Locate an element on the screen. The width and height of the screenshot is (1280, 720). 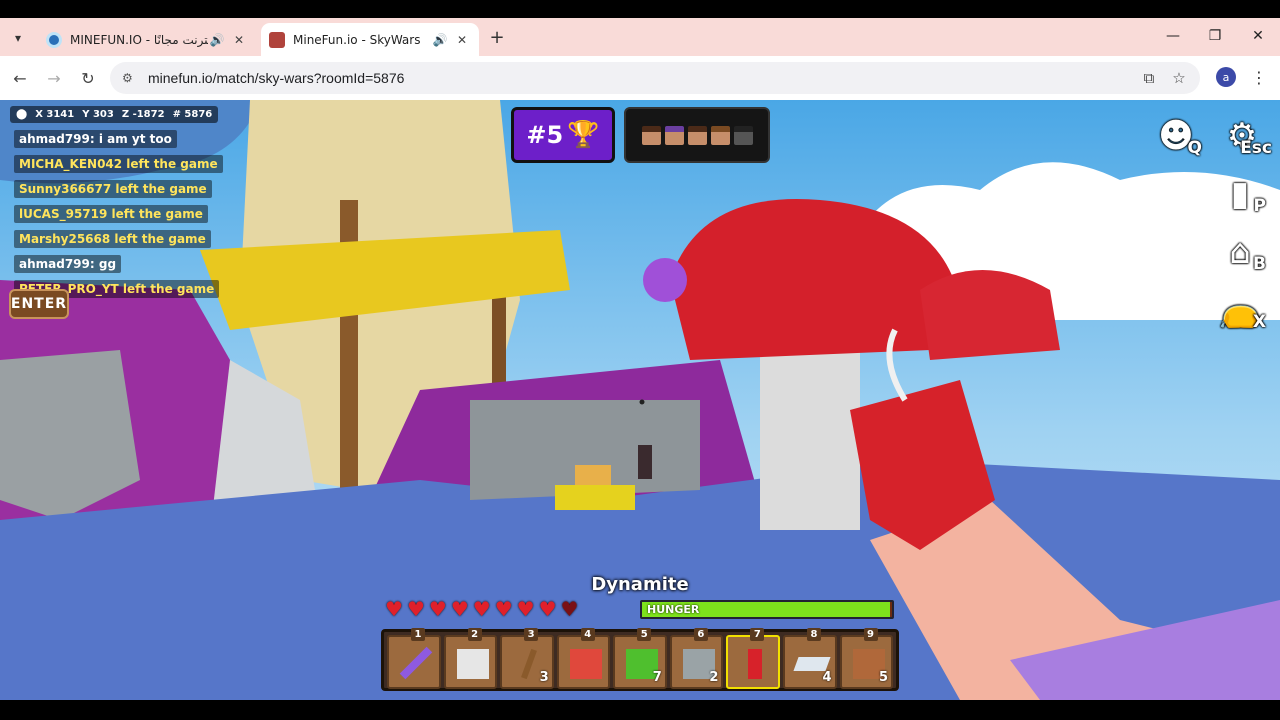
hotbar-slot-4: 4 is located at coordinates (583, 658).